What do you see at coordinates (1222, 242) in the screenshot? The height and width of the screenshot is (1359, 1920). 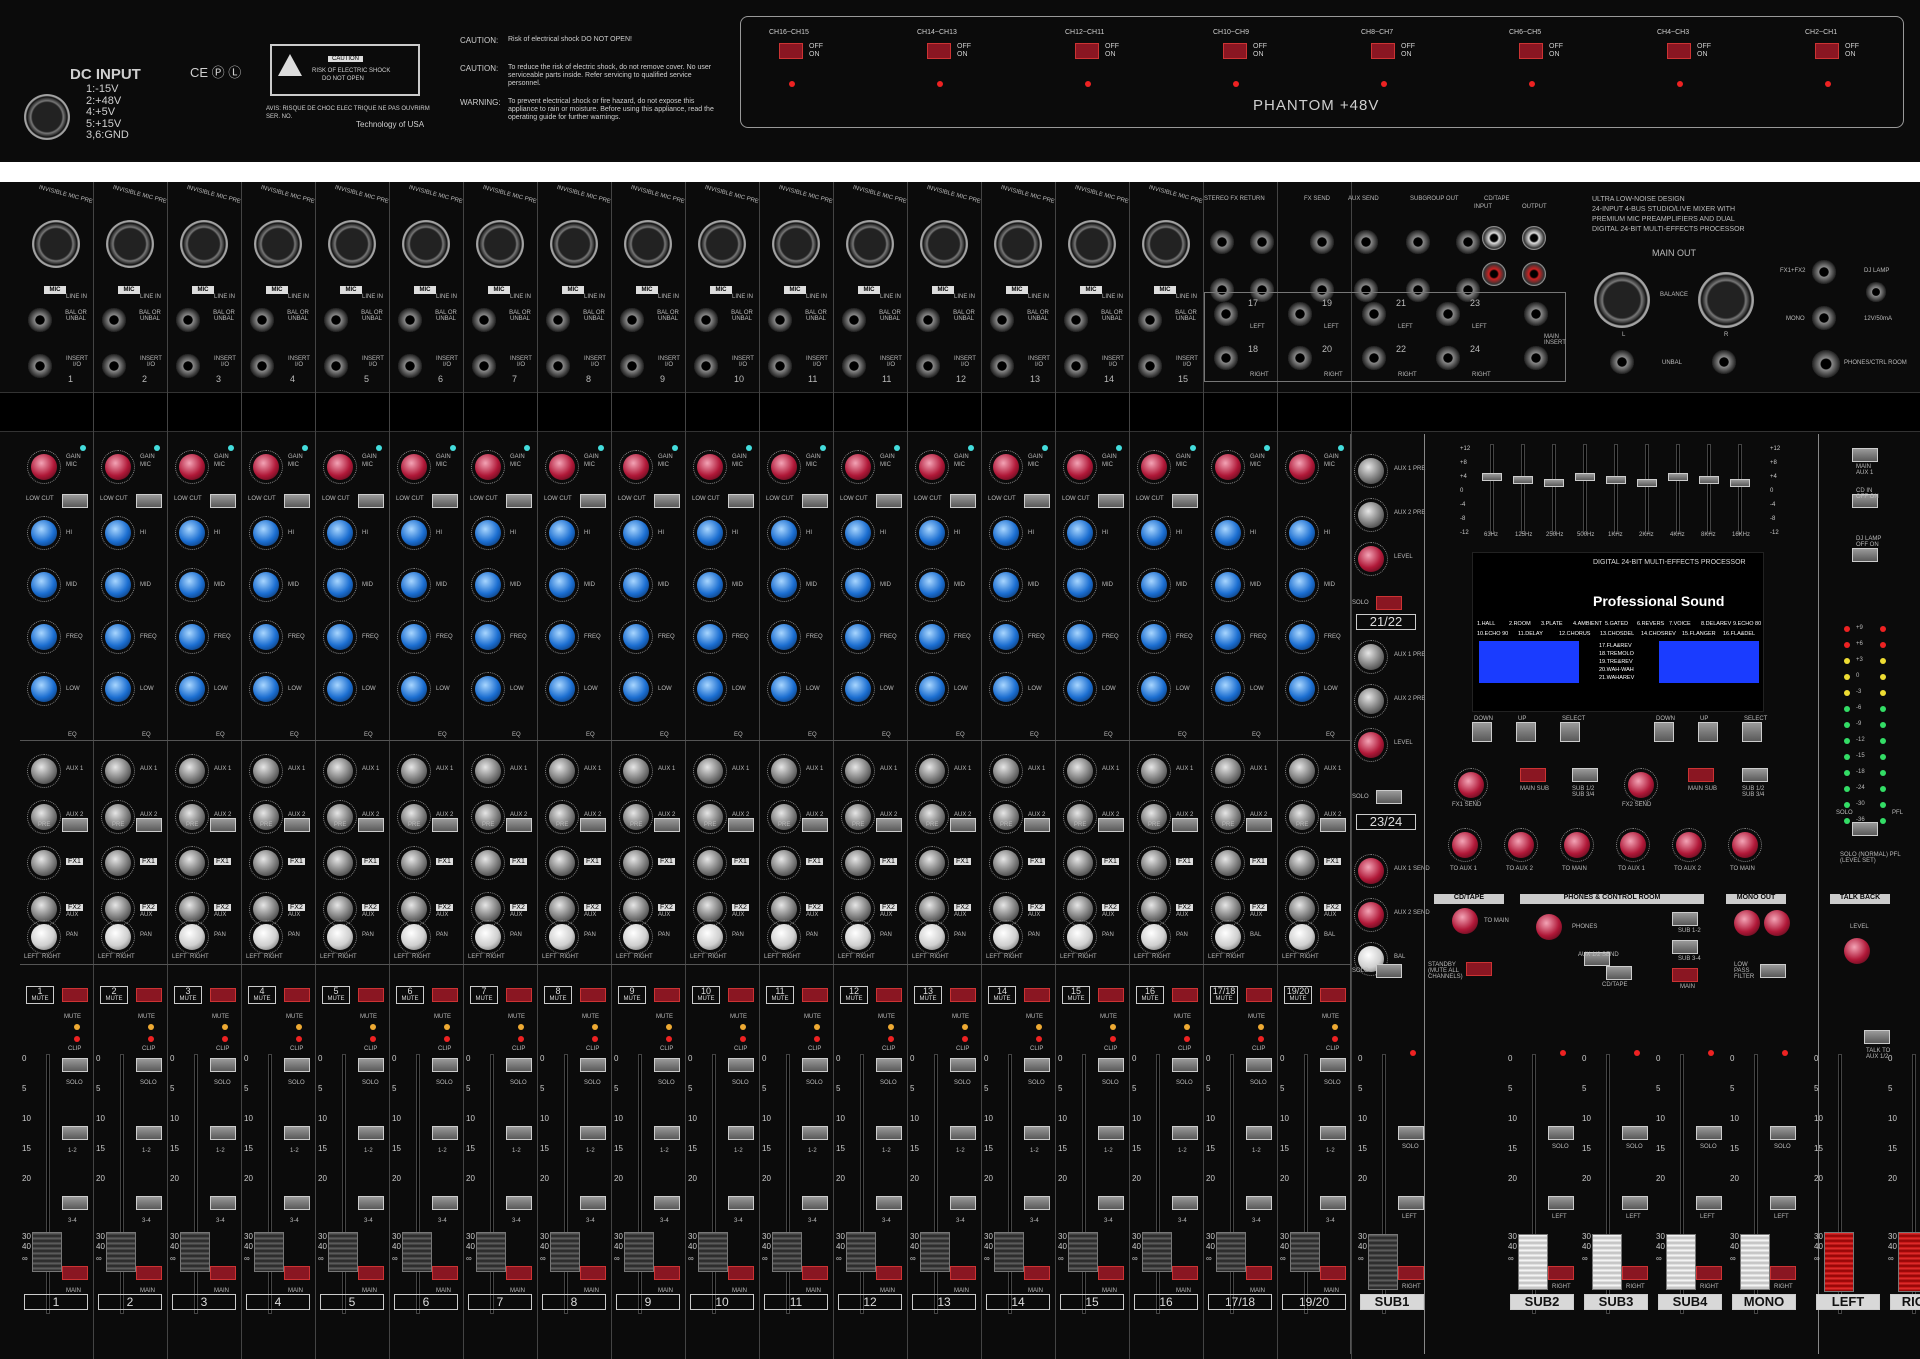 I see `return-jack` at bounding box center [1222, 242].